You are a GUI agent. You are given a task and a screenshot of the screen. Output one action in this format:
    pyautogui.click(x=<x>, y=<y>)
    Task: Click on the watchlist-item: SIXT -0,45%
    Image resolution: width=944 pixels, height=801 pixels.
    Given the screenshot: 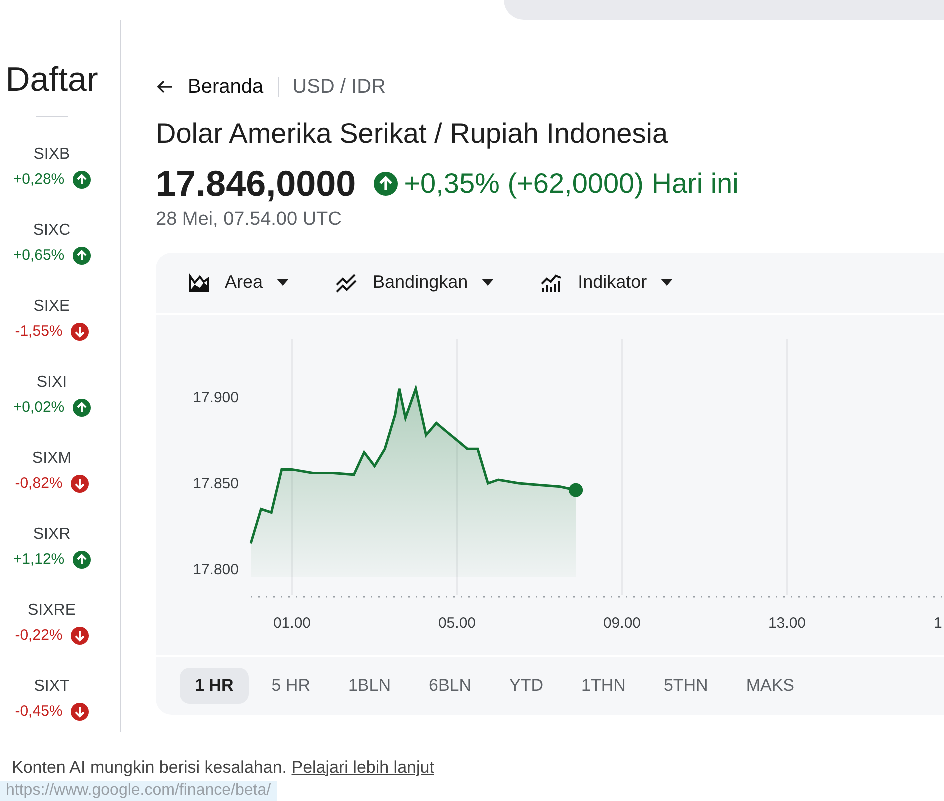 What is the action you would take?
    pyautogui.click(x=52, y=699)
    